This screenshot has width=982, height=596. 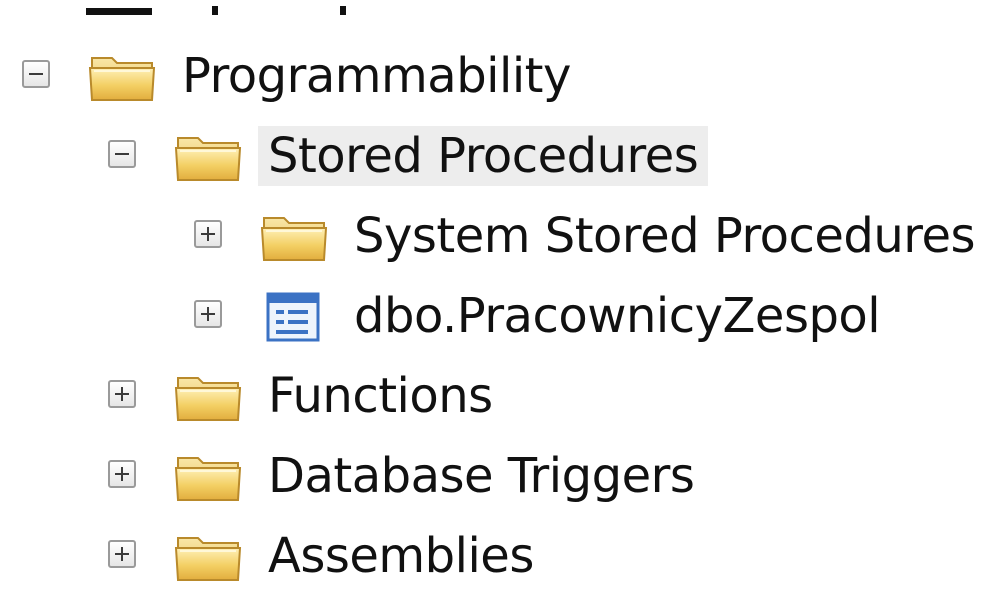 I want to click on tree-node-database-triggers: Database Triggers, so click(x=545, y=476).